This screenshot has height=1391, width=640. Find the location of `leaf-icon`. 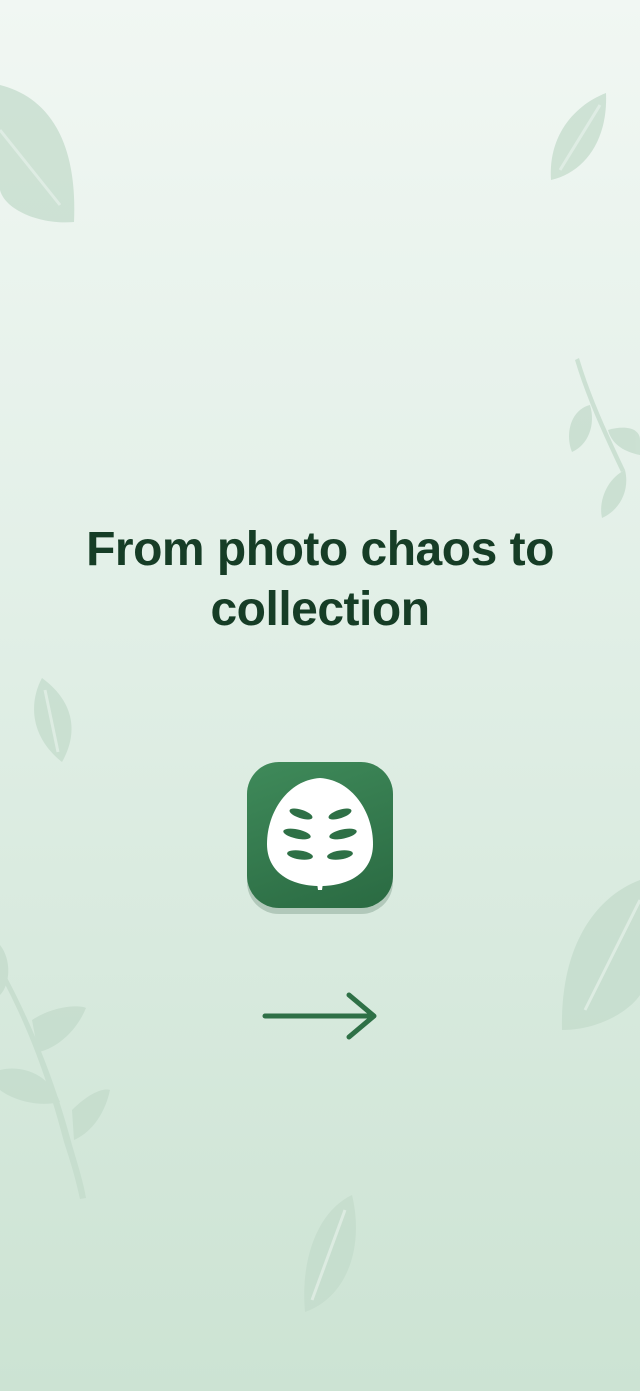

leaf-icon is located at coordinates (320, 834).